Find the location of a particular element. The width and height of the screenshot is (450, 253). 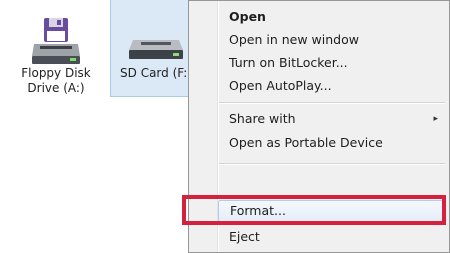

menu-item-eject: Eject is located at coordinates (331, 237).